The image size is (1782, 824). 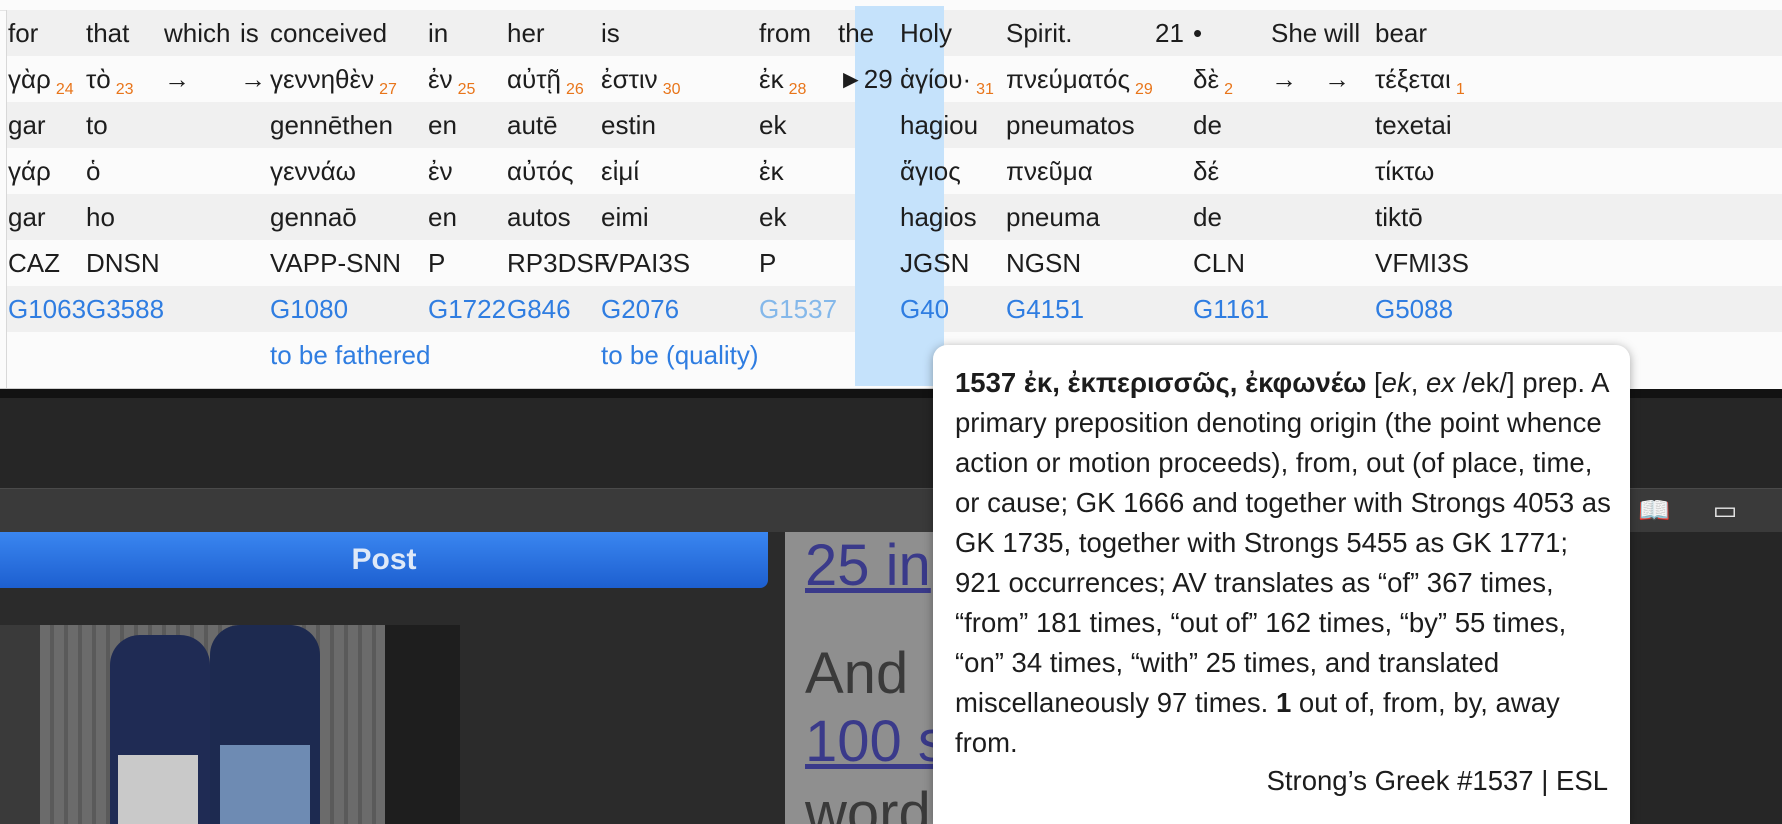 What do you see at coordinates (1231, 309) in the screenshot?
I see `interlinear-strongs-cell: G1161` at bounding box center [1231, 309].